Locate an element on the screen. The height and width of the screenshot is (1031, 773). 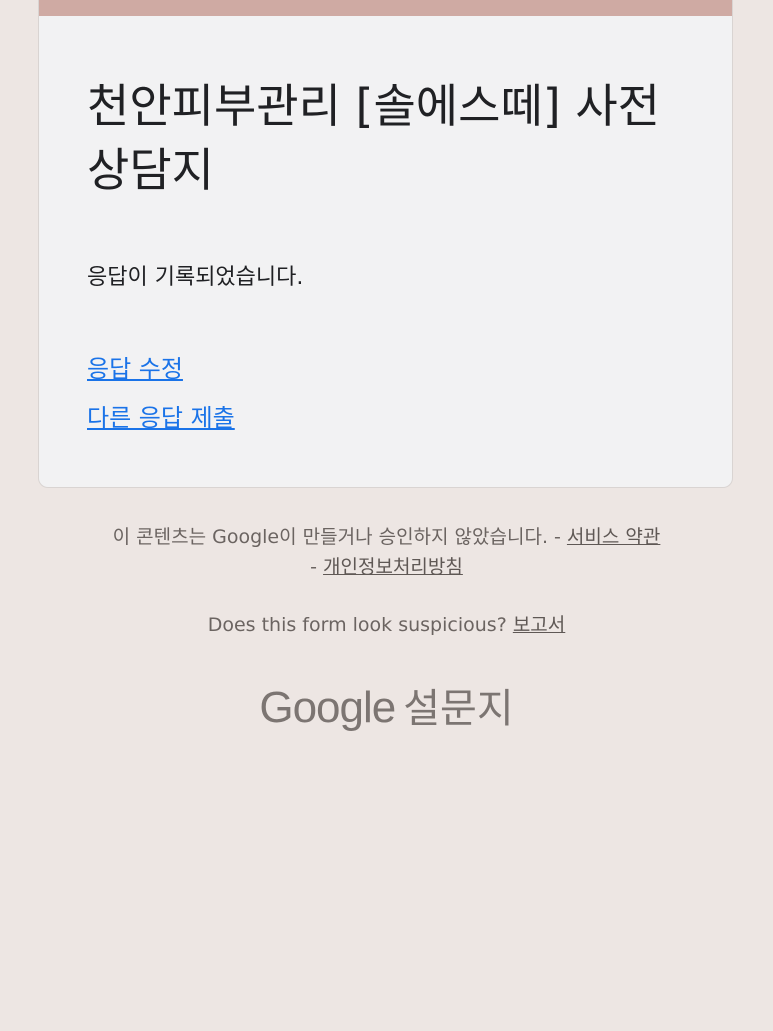
form-title: 천안피부관리 [솔에스떼] 사전 상담지 is located at coordinates (373, 138).